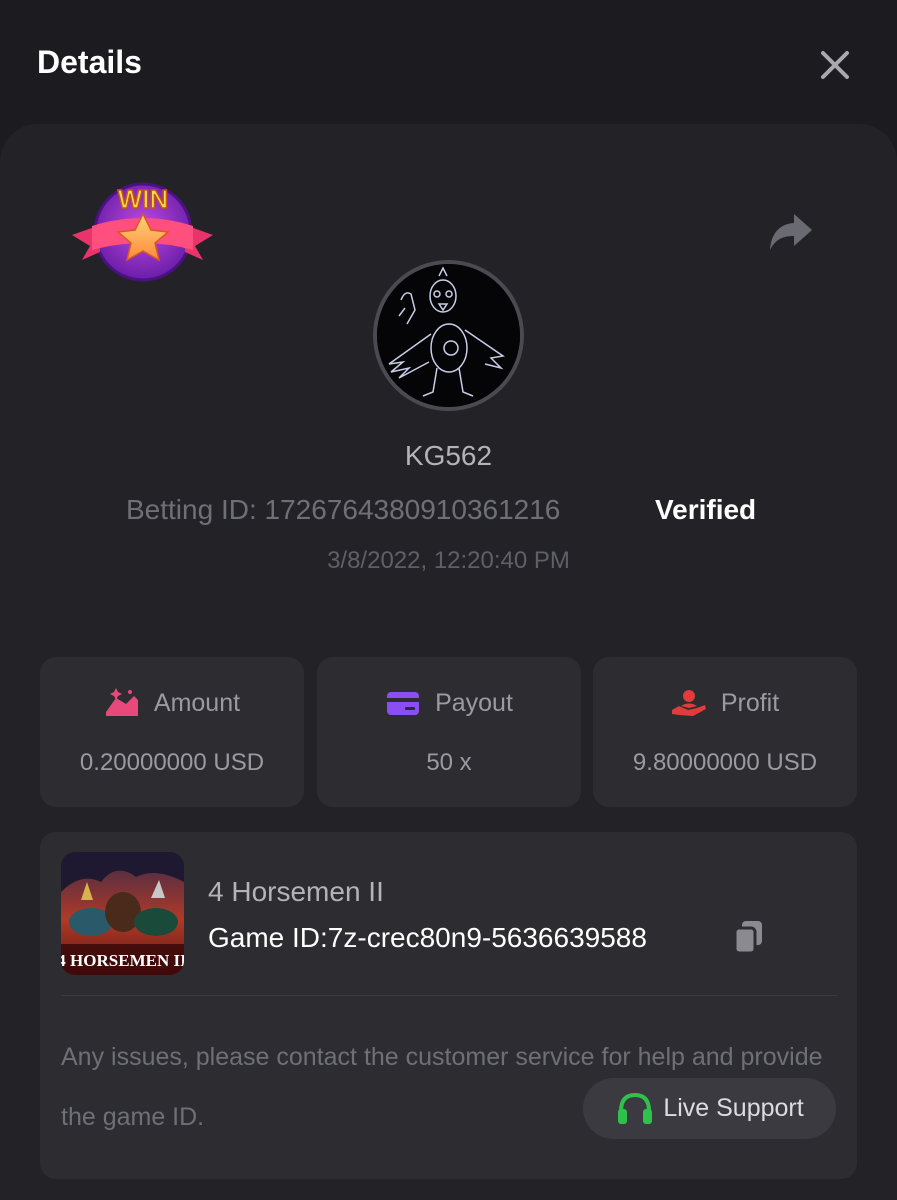 The image size is (897, 1200). I want to click on username: KG562, so click(448, 455).